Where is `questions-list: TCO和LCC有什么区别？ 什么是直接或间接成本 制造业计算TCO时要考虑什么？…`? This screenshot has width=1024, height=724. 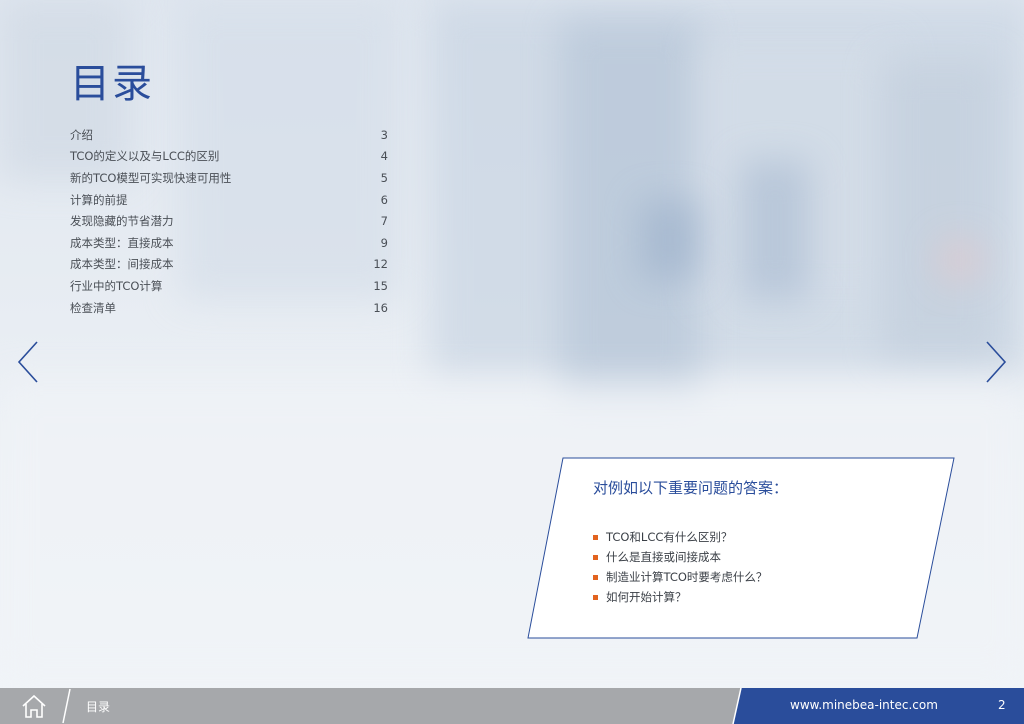 questions-list: TCO和LCC有什么区别？ 什么是直接或间接成本 制造业计算TCO时要考虑什么？… is located at coordinates (680, 567).